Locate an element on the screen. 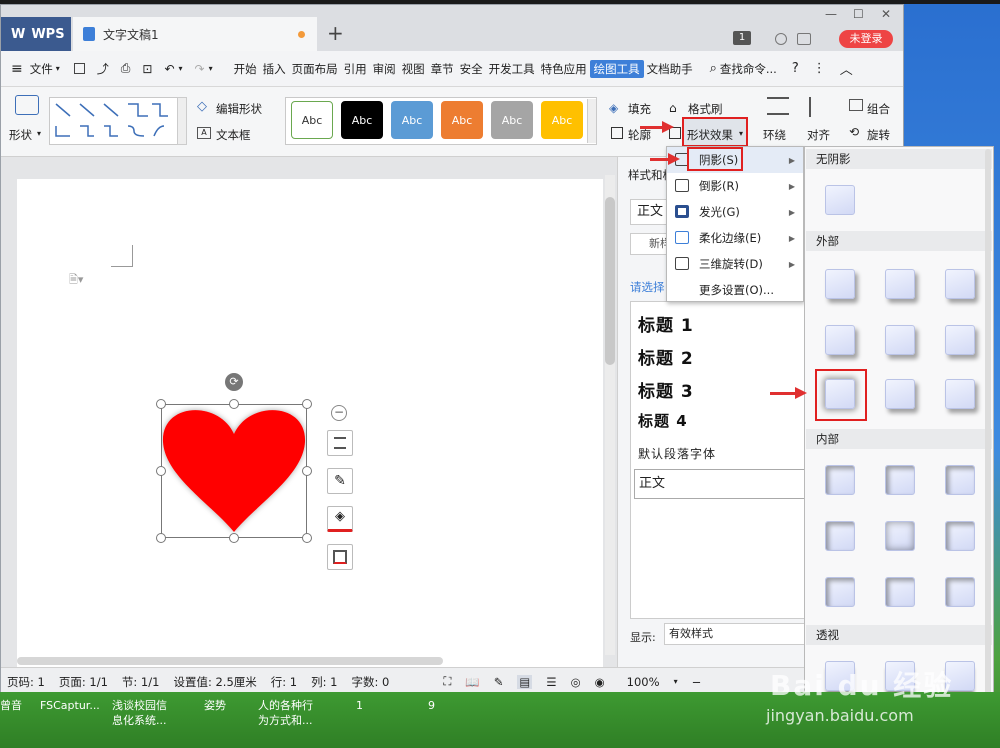 The width and height of the screenshot is (1000, 748). layout-options-icon is located at coordinates (340, 443).